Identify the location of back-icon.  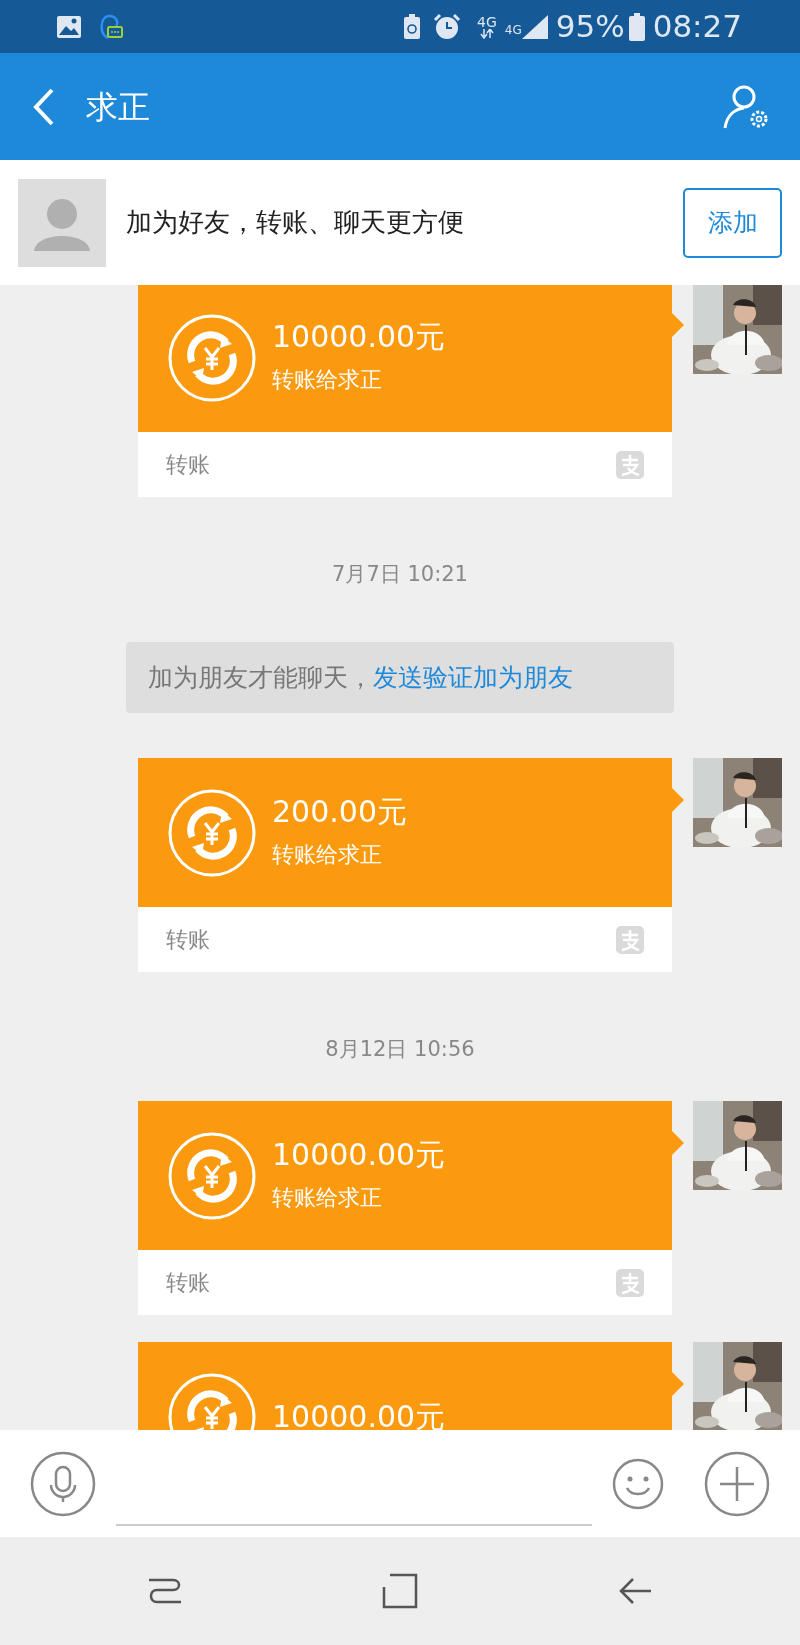
(44, 106).